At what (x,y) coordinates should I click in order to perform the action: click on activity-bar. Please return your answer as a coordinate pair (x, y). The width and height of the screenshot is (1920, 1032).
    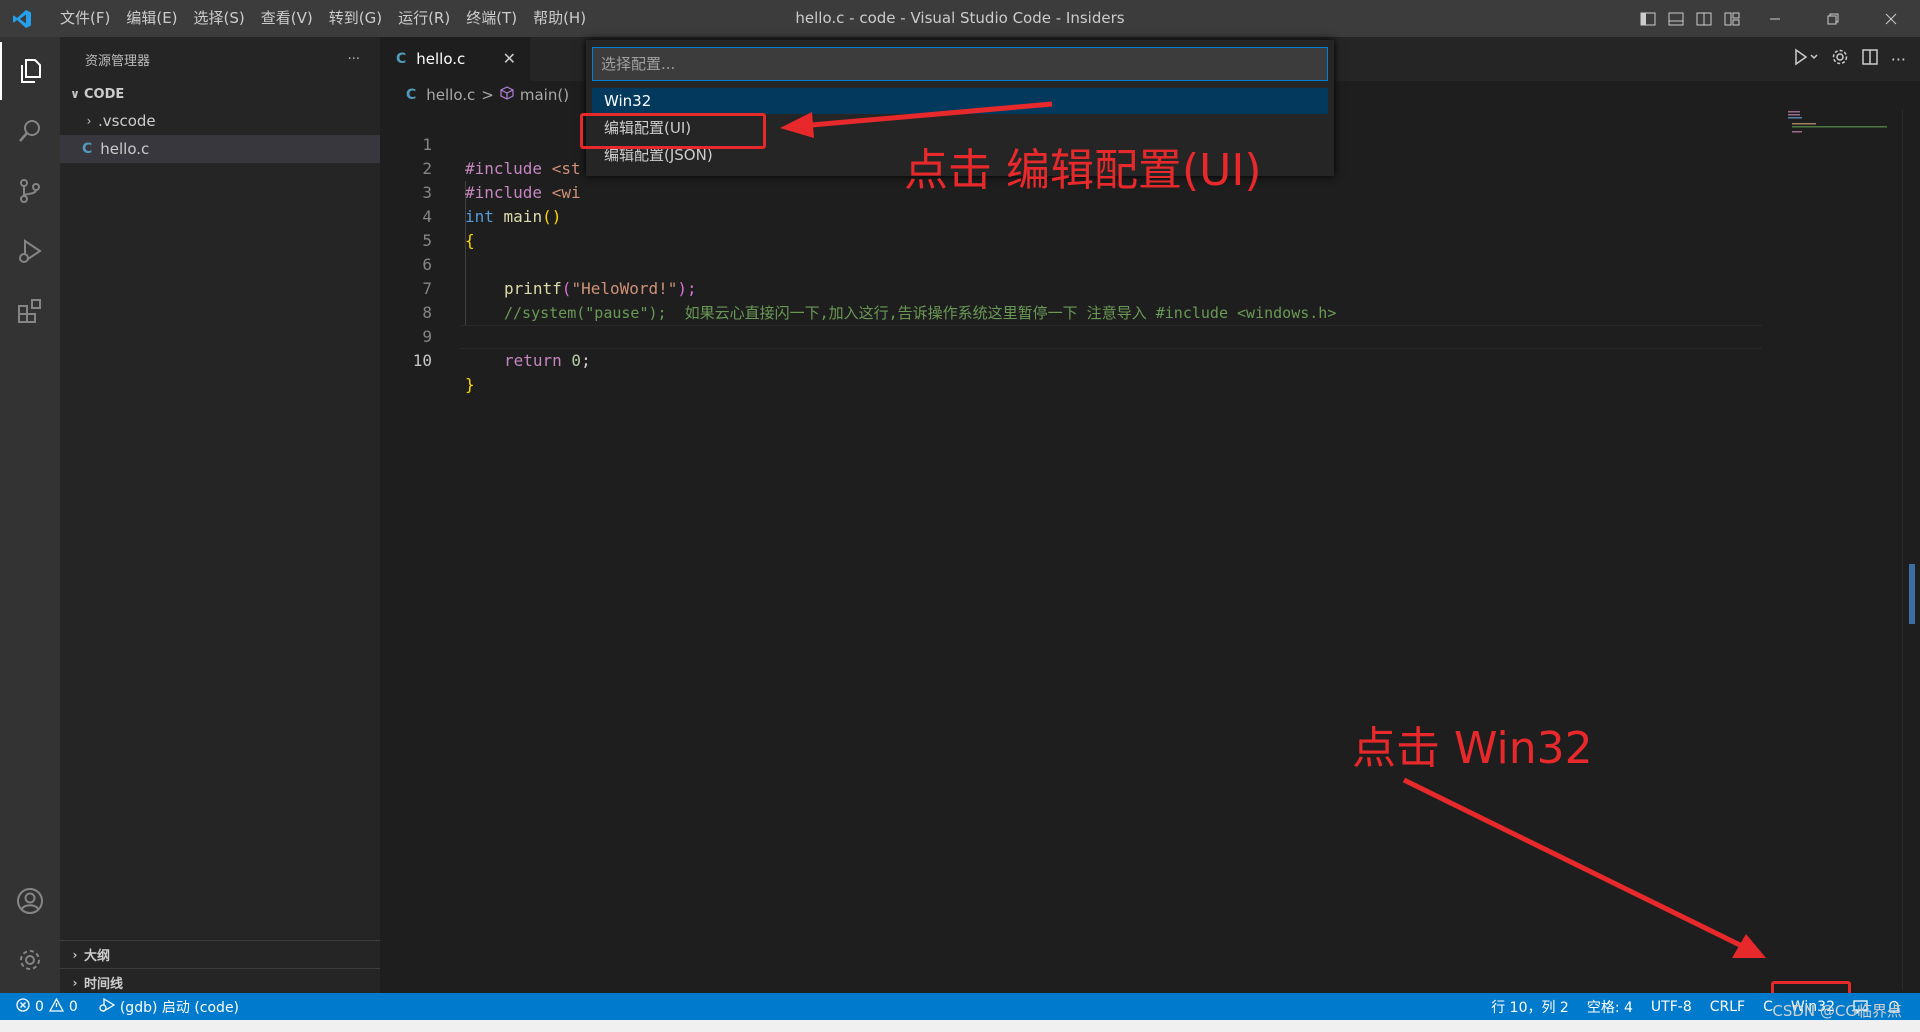
    Looking at the image, I should click on (30, 515).